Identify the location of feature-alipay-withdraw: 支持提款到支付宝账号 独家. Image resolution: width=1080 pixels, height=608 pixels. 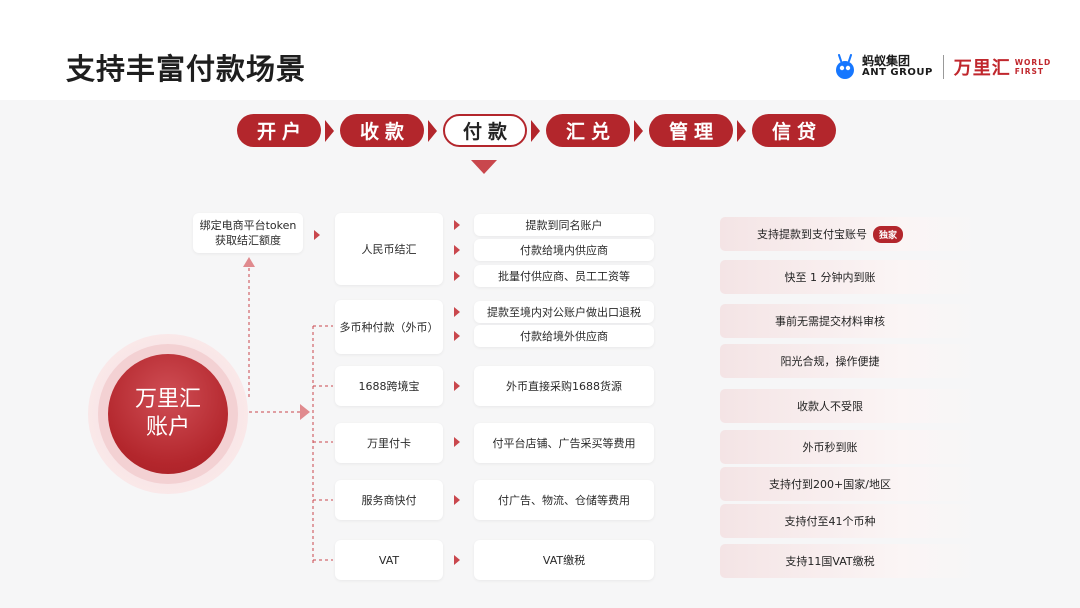
(850, 234).